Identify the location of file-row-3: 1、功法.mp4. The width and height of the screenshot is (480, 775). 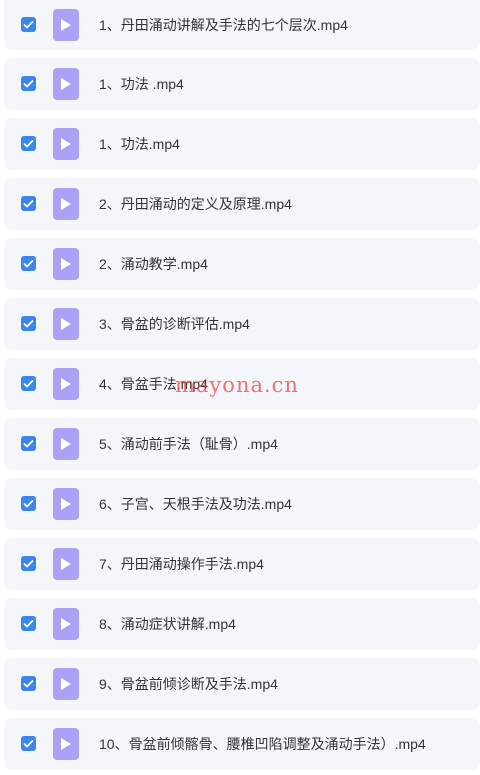
(242, 144).